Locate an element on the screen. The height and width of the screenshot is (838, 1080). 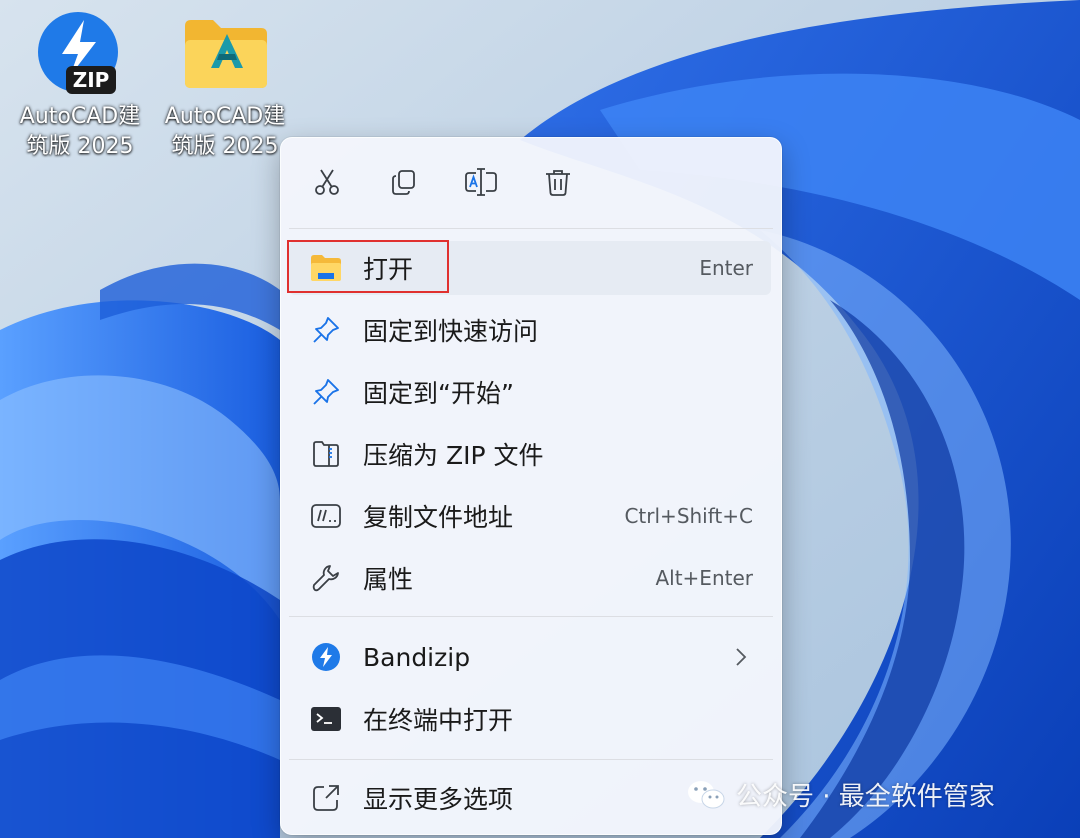
rename-button is located at coordinates (481, 184).